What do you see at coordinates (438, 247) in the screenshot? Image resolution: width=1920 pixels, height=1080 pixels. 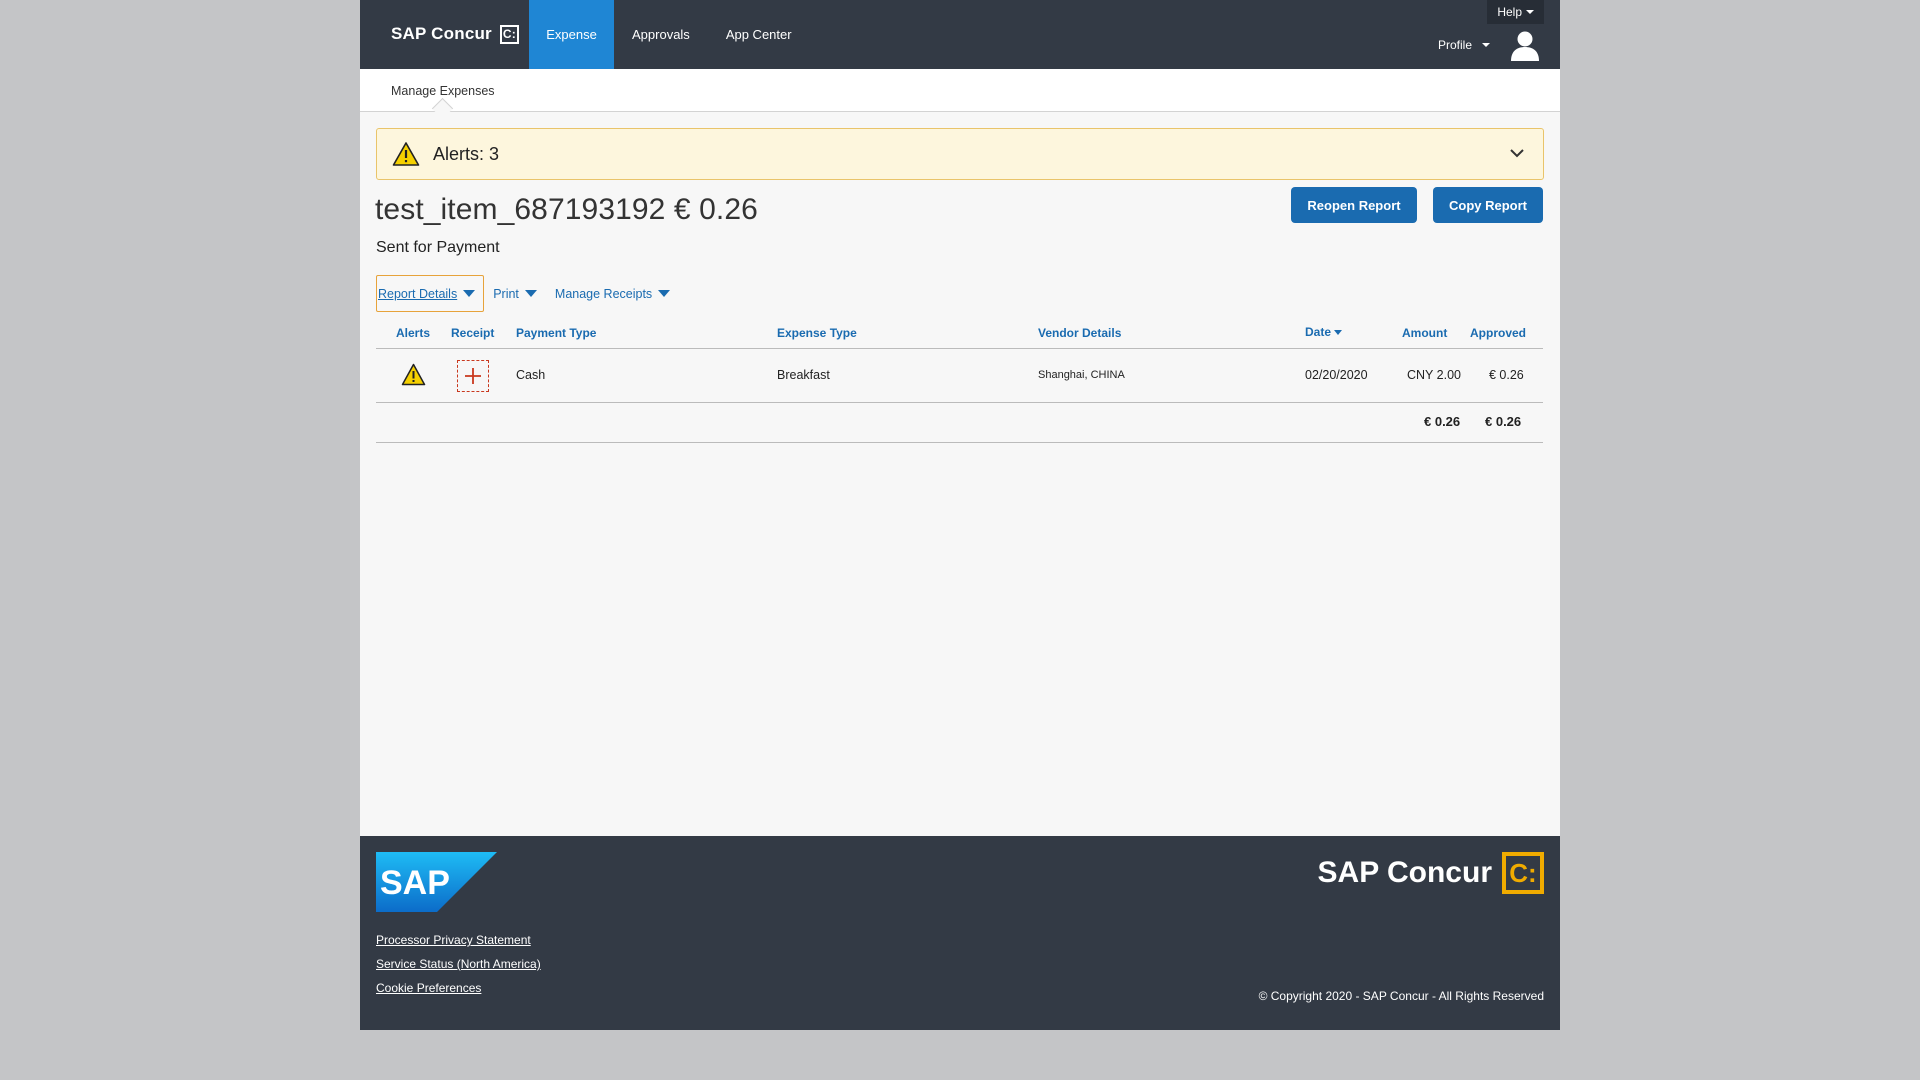 I see `report-status: Sent for Payment` at bounding box center [438, 247].